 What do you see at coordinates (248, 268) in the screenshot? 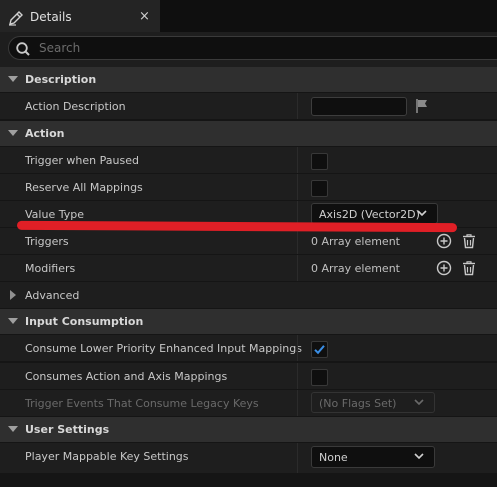
I see `row-modifiers: Modifiers 0 Array element` at bounding box center [248, 268].